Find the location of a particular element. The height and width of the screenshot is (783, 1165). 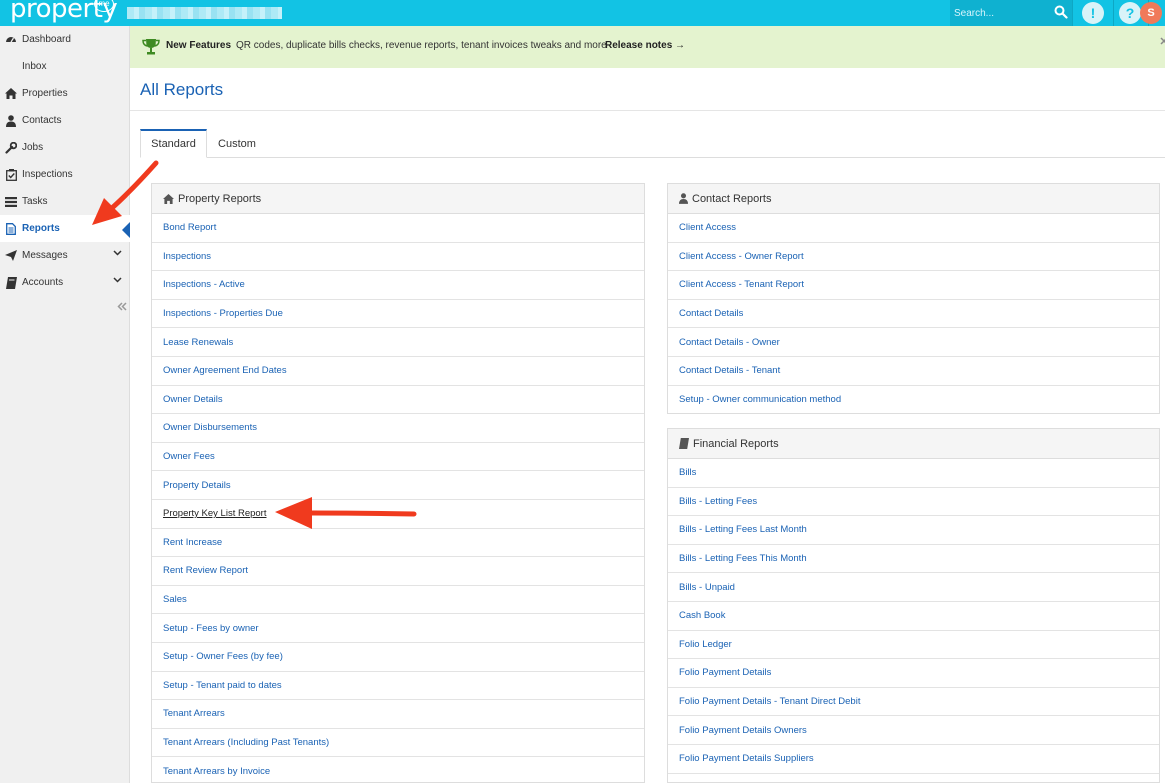

sidebar-item-jobs: Jobs is located at coordinates (65, 147).